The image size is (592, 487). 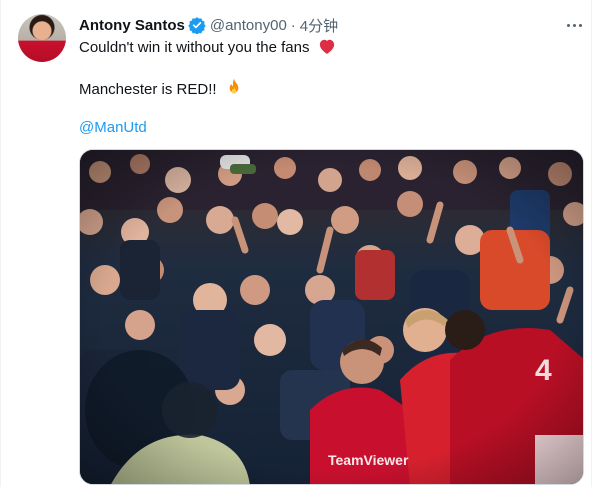 I want to click on tweet-text-2: Manchester is RED!!, so click(x=148, y=89).